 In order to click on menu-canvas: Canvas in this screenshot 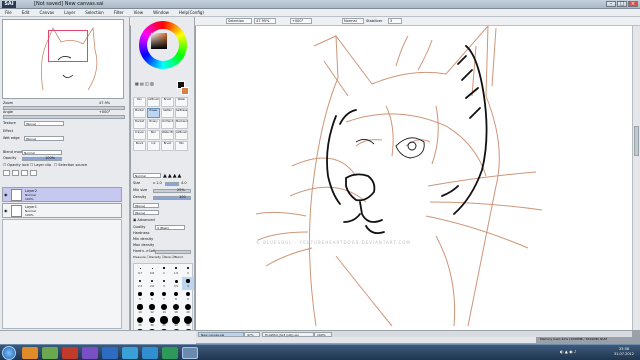, I will do `click(46, 12)`.